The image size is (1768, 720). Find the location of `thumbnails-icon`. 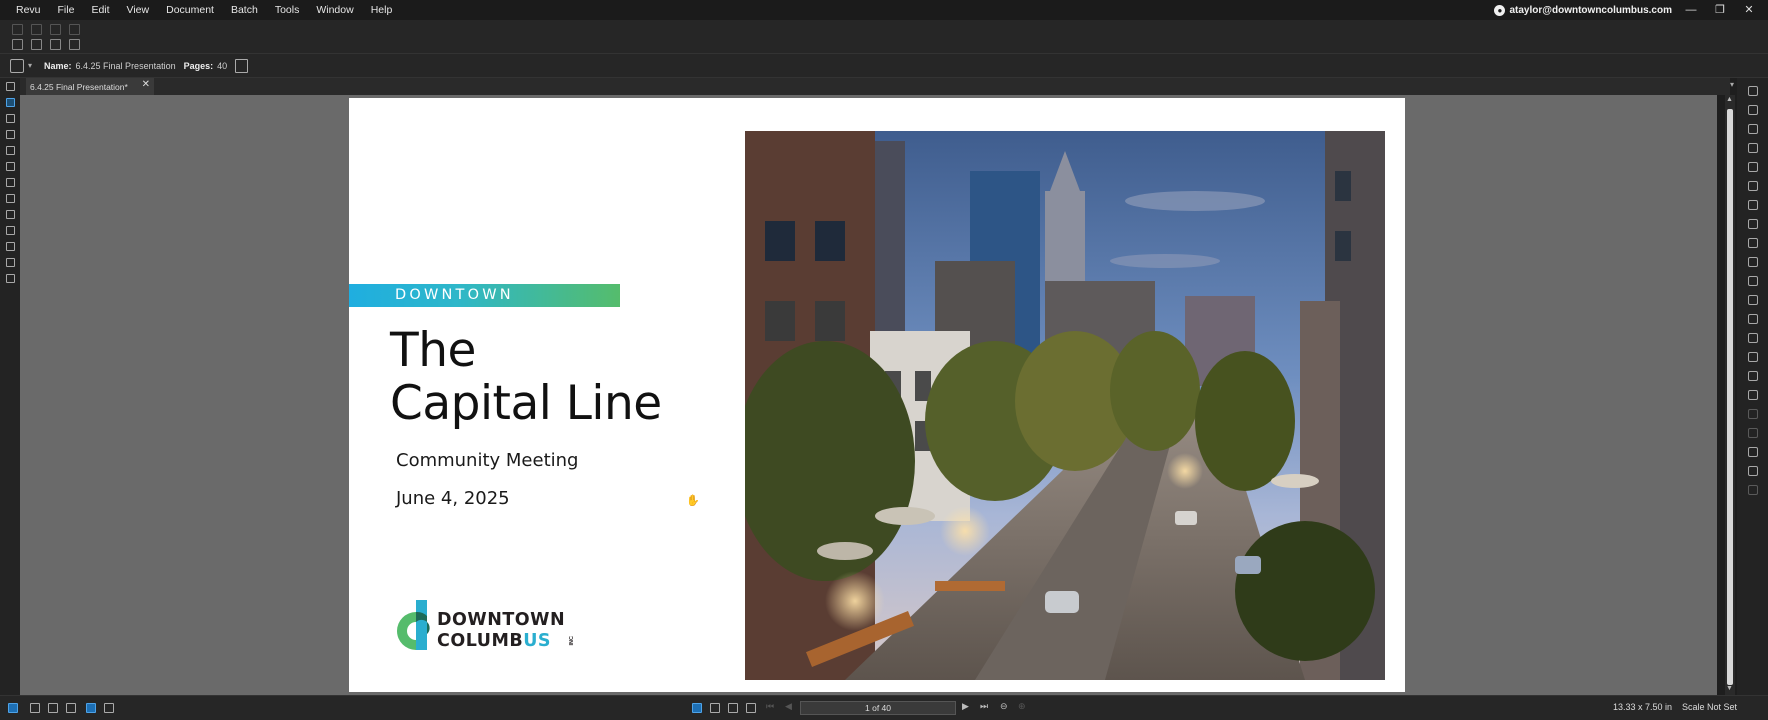

thumbnails-icon is located at coordinates (10, 86).